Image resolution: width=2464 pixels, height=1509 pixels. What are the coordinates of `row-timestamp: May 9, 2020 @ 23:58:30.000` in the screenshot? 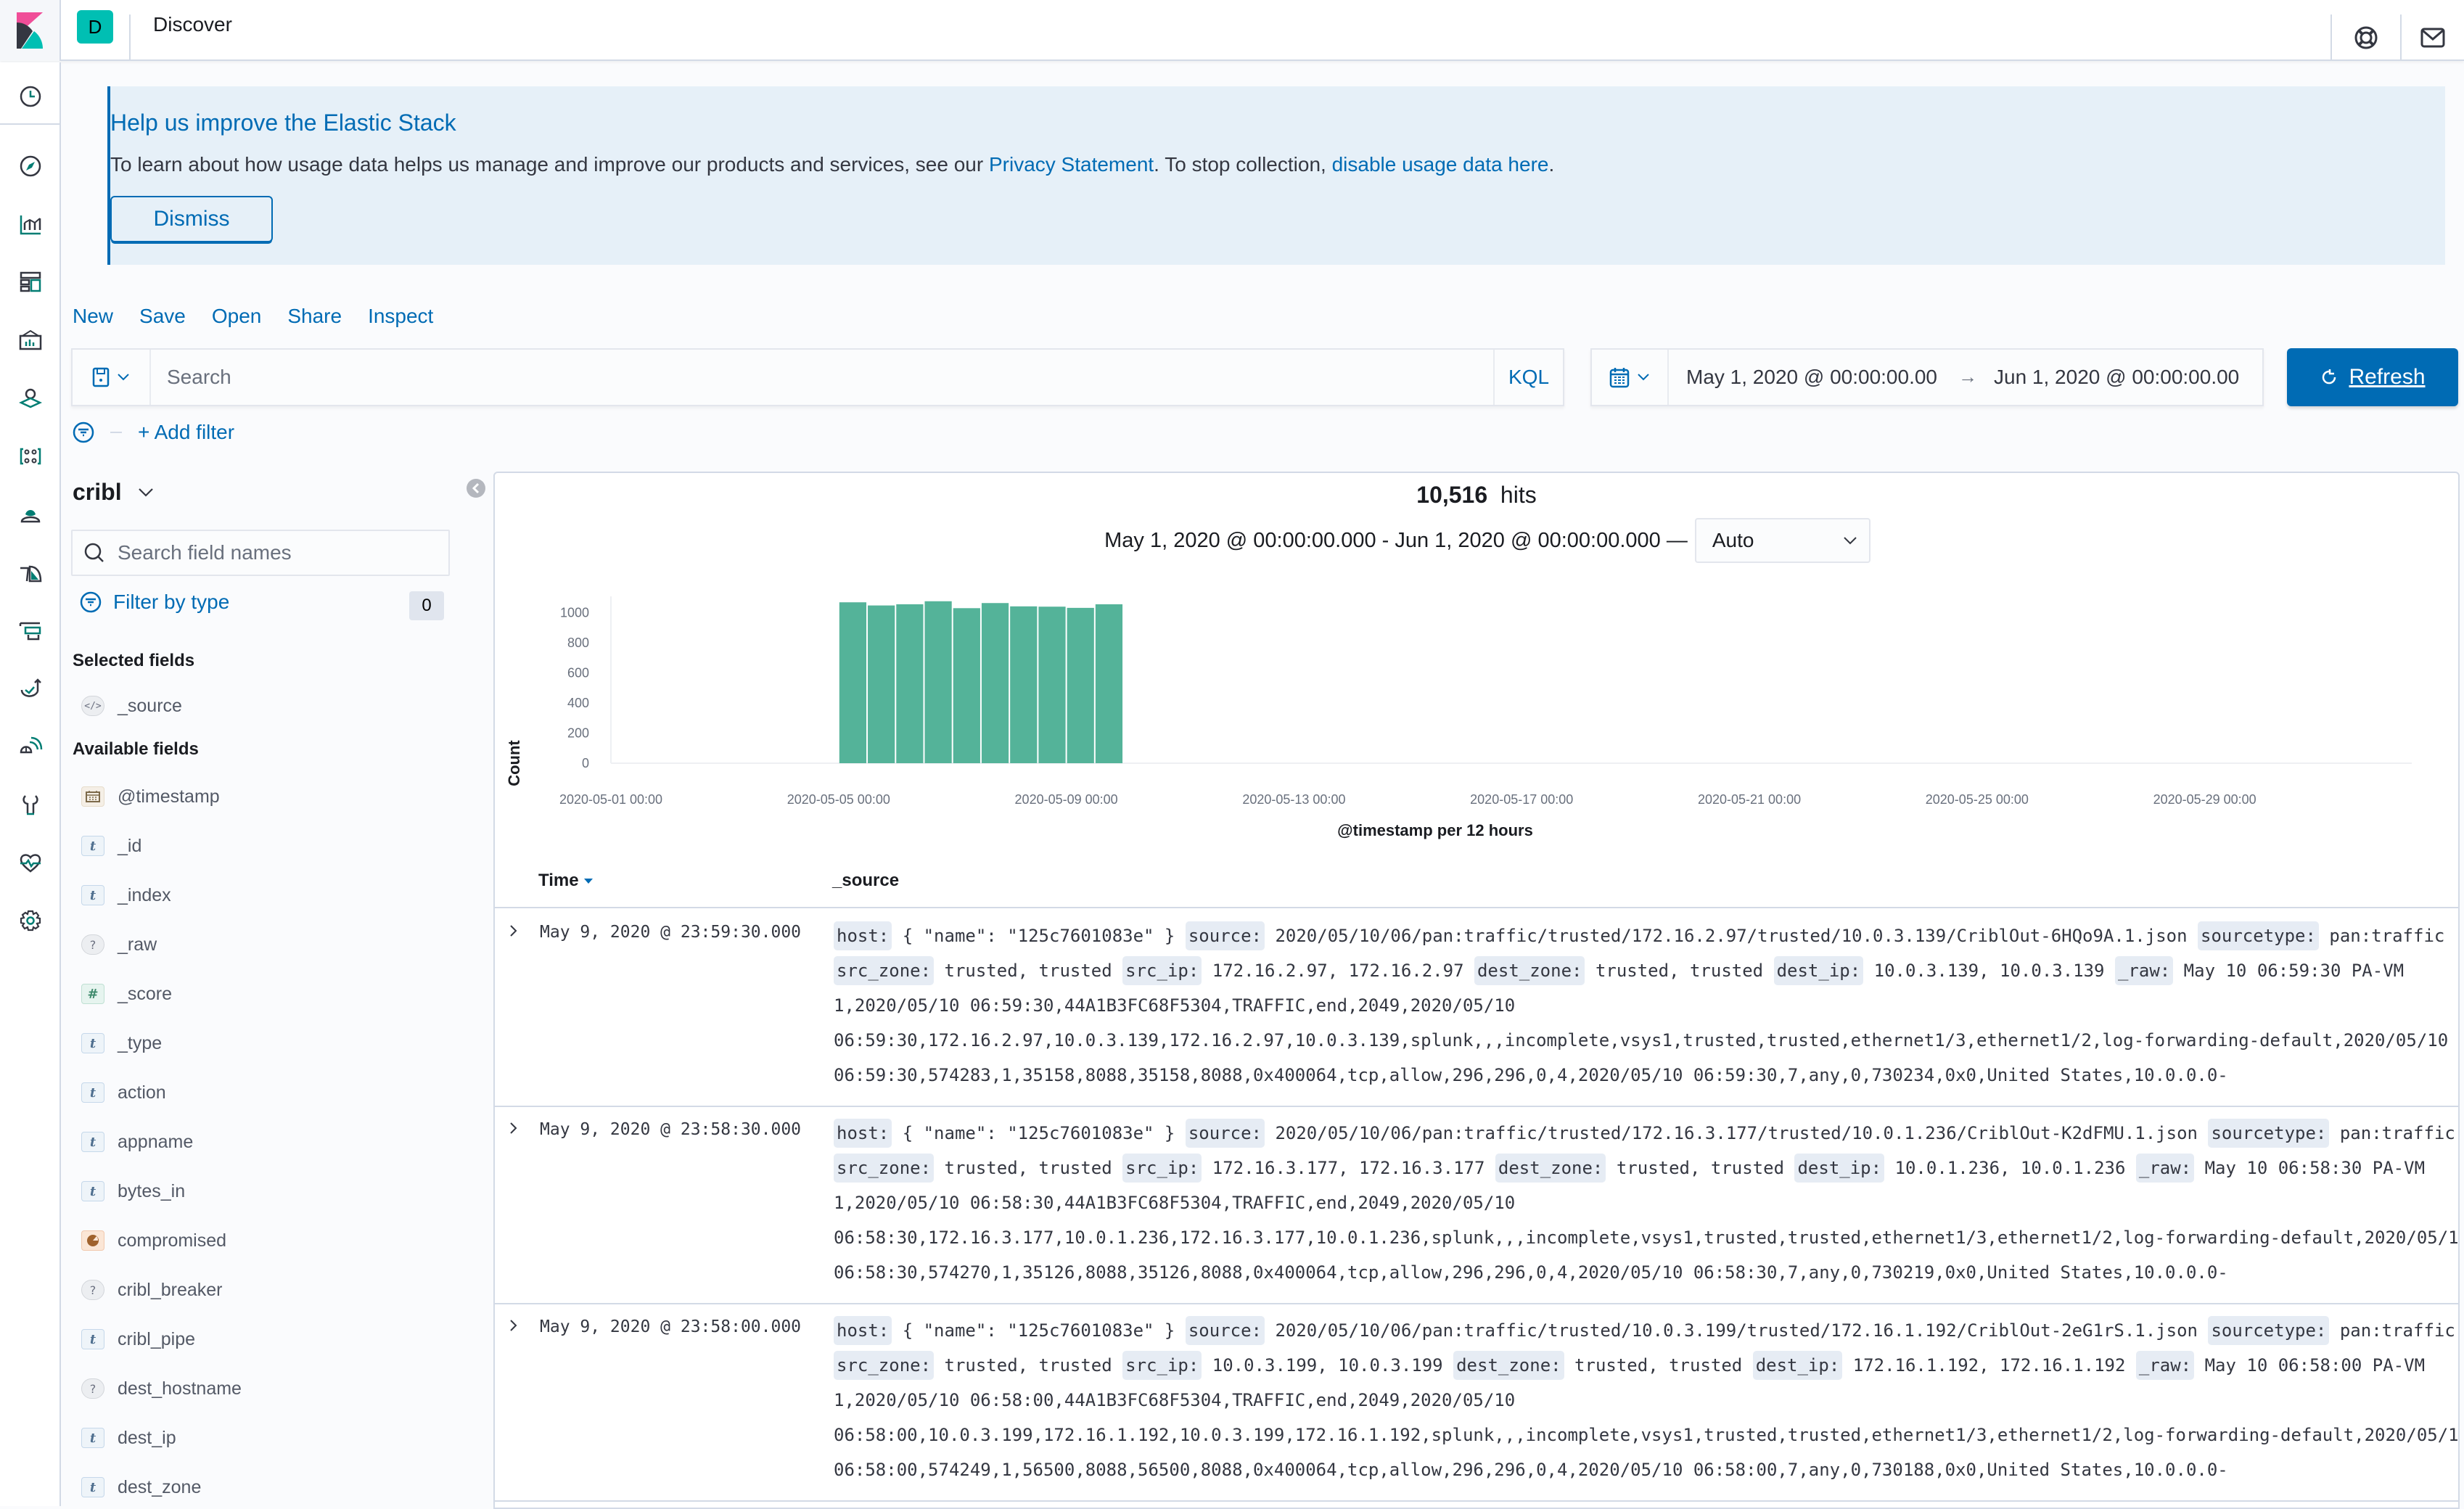 It's located at (671, 1129).